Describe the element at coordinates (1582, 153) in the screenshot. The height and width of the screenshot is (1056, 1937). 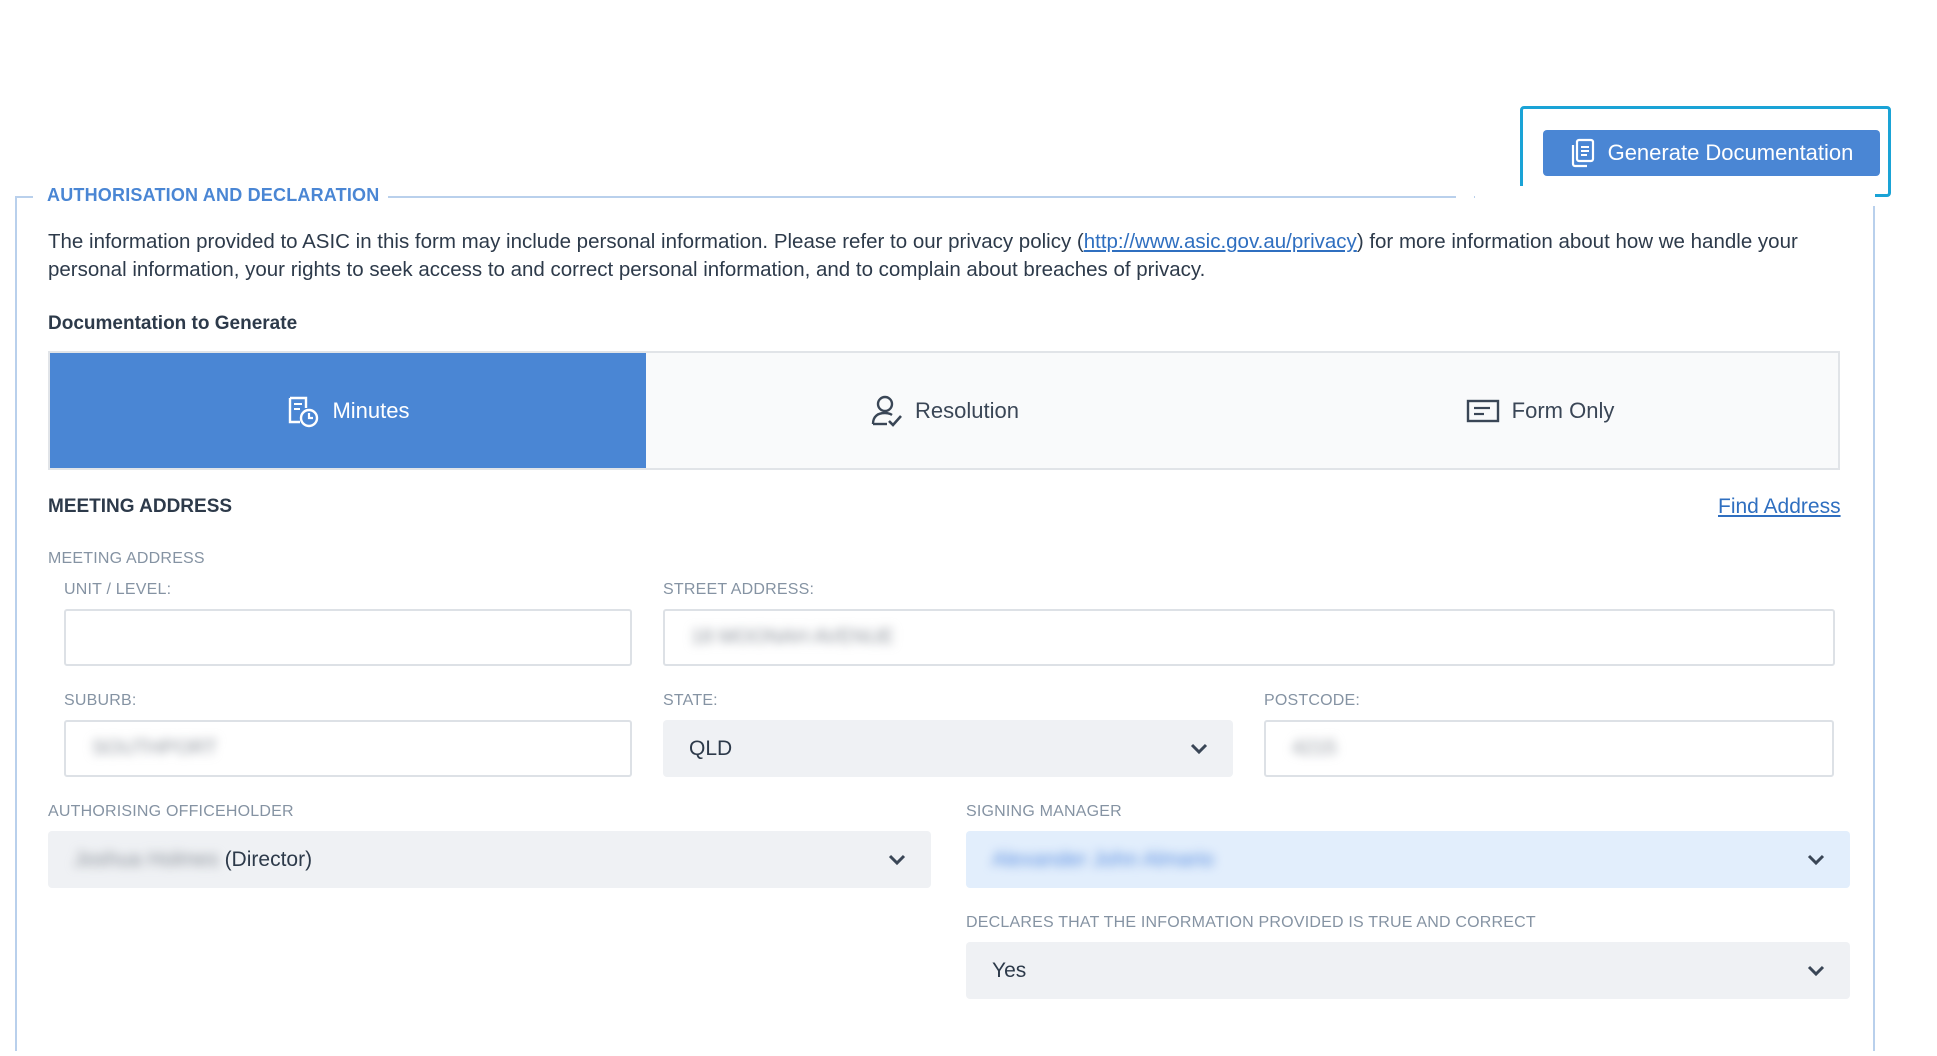
I see `documents-icon` at that location.